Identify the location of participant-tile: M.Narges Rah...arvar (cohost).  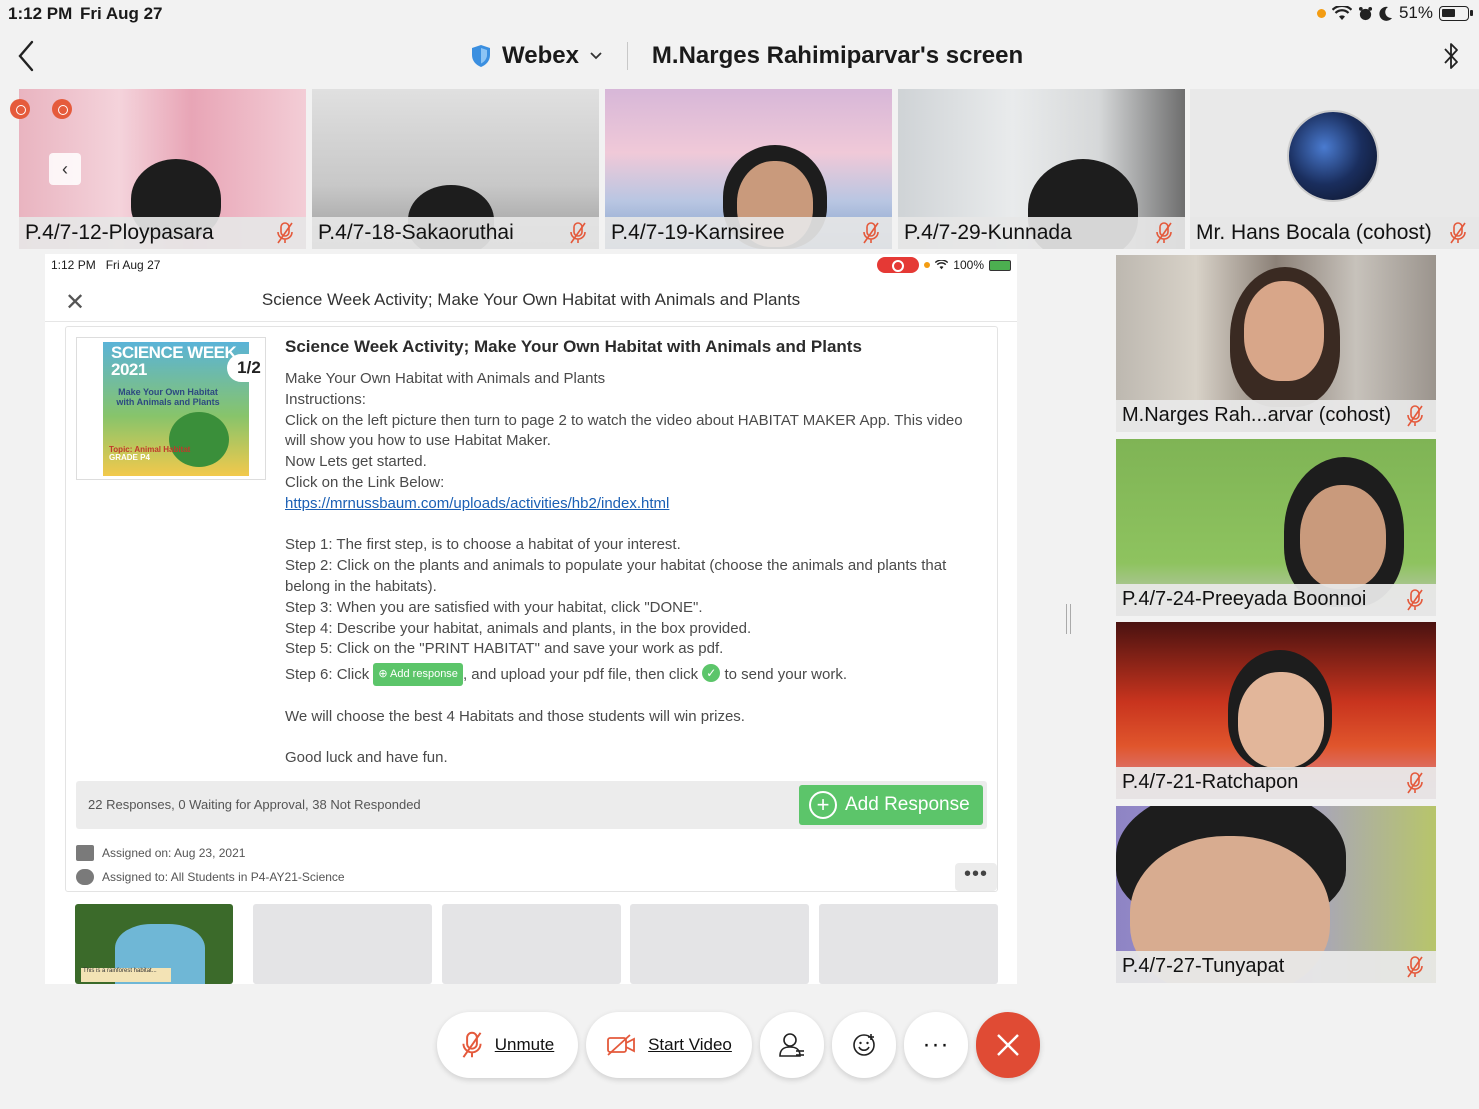
(1276, 343).